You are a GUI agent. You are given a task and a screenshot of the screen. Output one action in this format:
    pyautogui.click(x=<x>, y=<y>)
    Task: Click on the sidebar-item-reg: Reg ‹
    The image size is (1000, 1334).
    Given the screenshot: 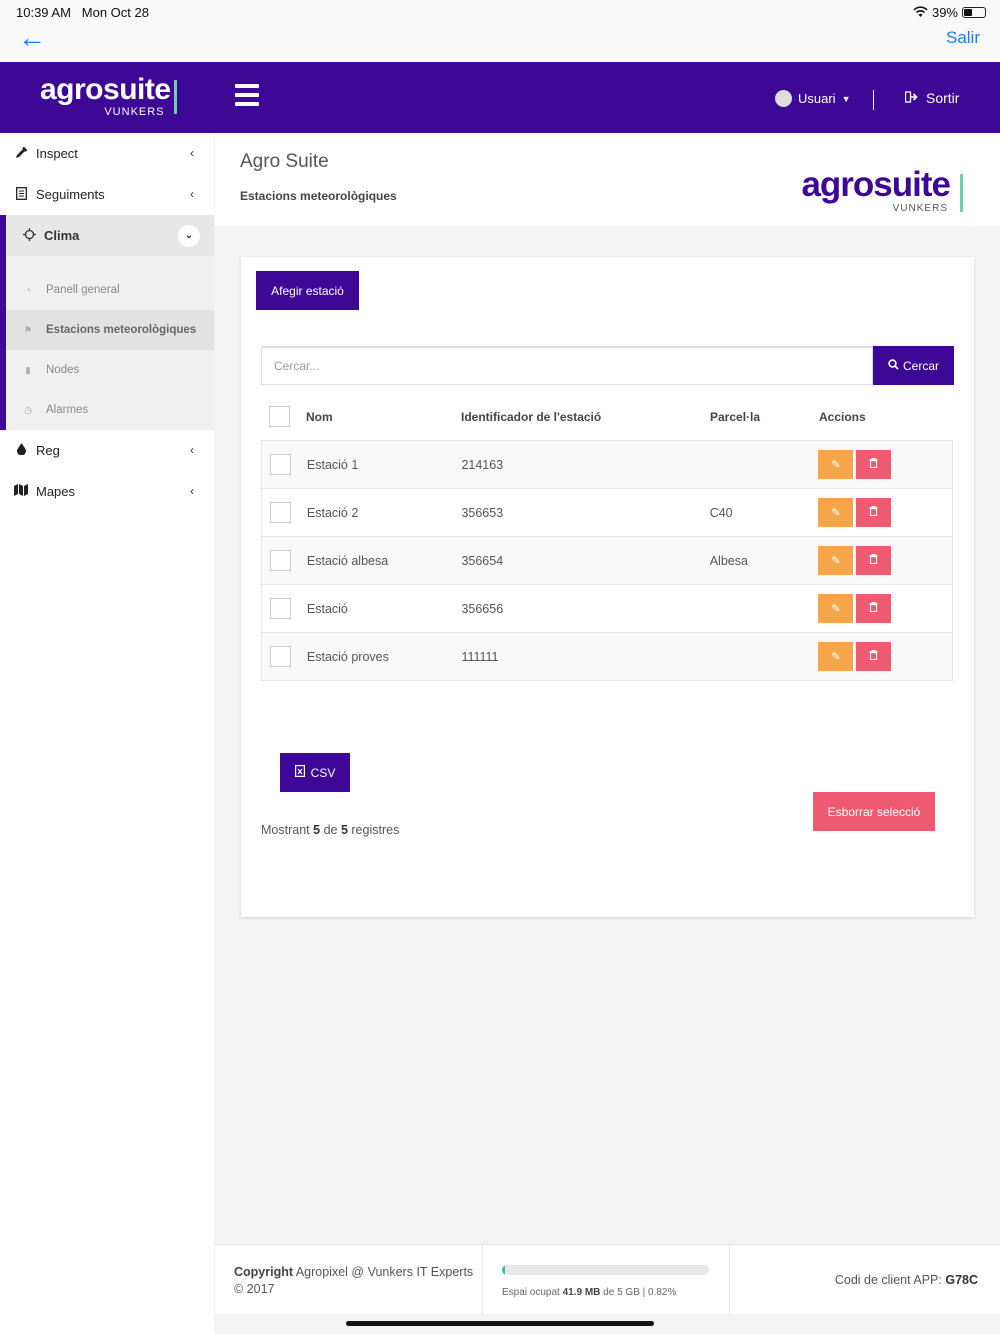 What is the action you would take?
    pyautogui.click(x=107, y=450)
    